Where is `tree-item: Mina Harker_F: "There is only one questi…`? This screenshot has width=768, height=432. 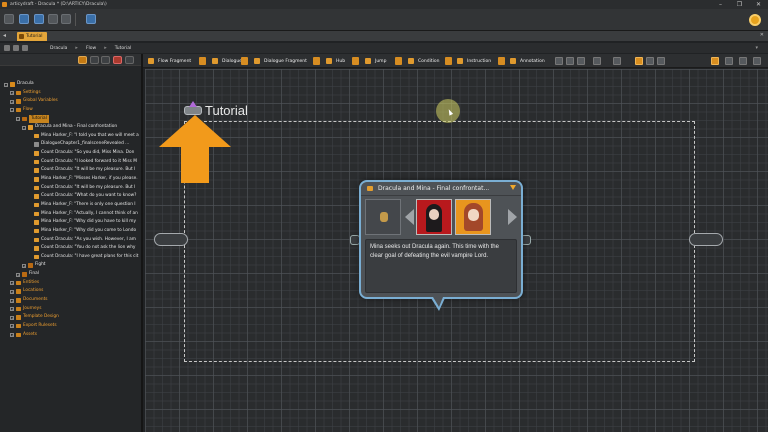 tree-item: Mina Harker_F: "There is only one questi… is located at coordinates (70, 205).